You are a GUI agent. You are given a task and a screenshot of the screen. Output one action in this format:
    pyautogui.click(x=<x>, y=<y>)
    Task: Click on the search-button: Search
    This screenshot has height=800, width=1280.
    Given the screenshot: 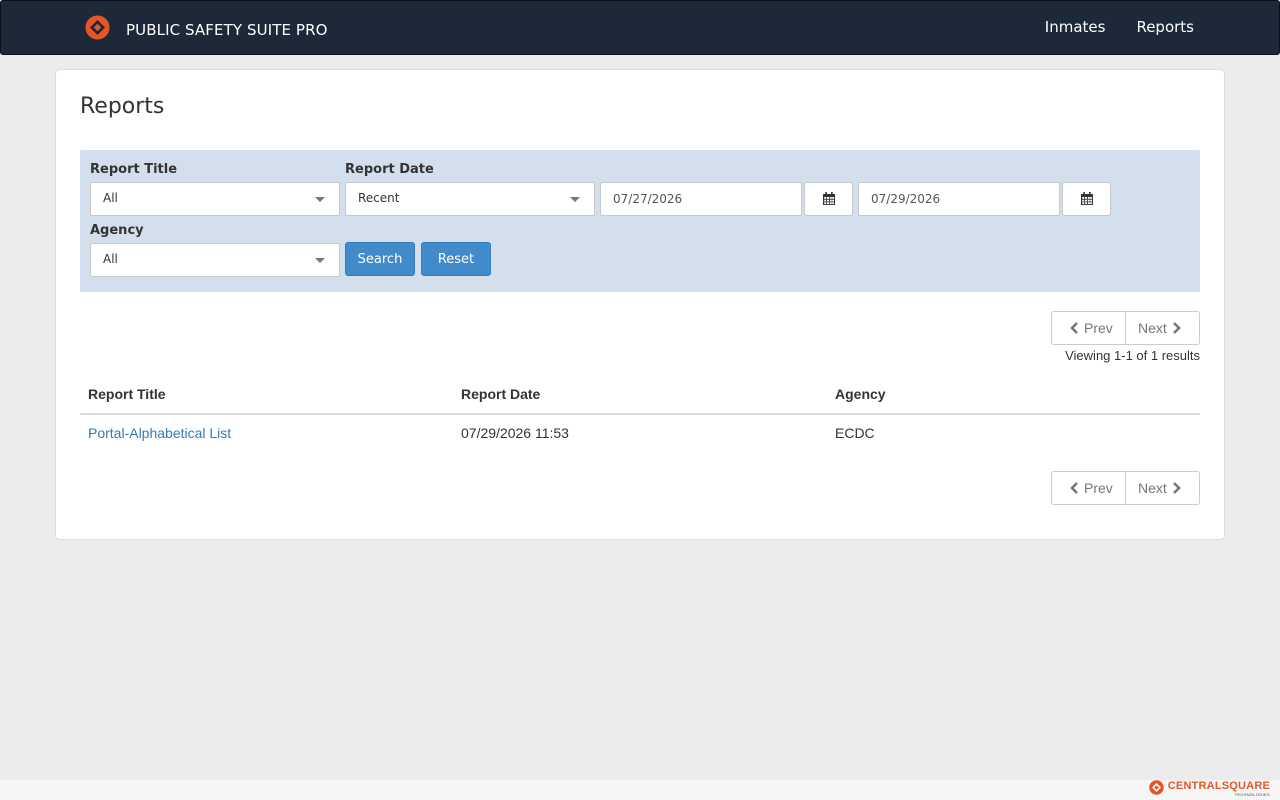 What is the action you would take?
    pyautogui.click(x=380, y=259)
    